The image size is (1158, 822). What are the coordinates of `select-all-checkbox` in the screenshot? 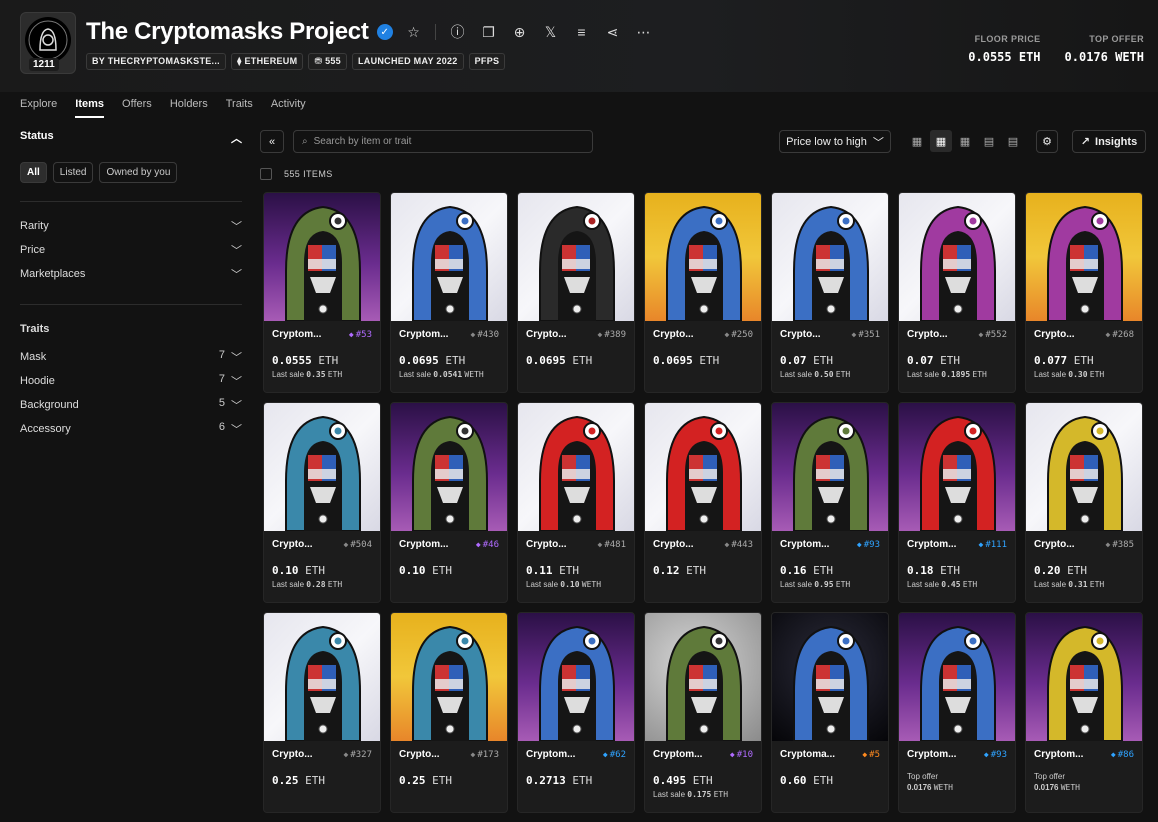 It's located at (266, 174).